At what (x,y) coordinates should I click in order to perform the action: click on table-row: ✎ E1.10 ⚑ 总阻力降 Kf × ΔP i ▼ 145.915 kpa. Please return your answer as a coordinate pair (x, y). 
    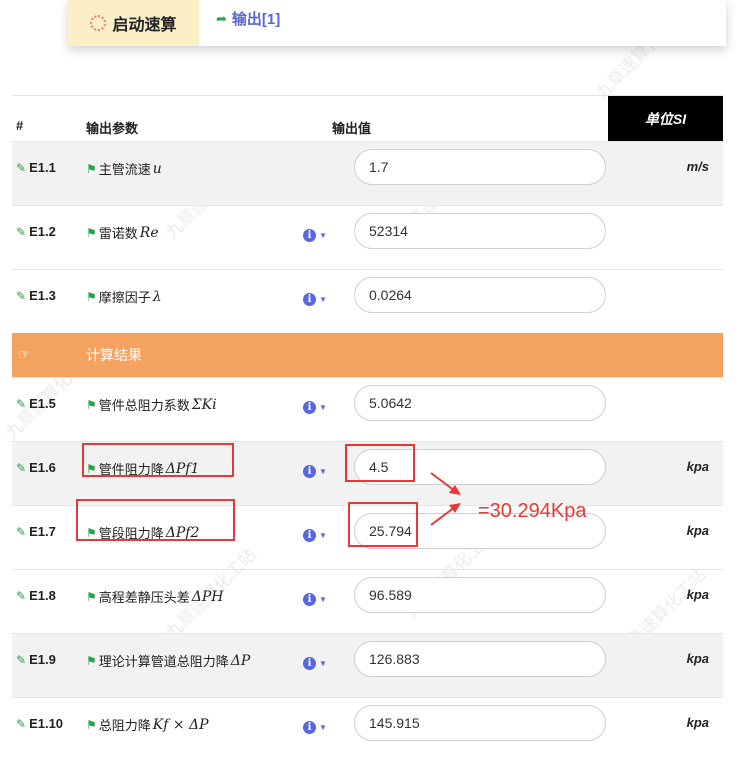
    Looking at the image, I should click on (367, 729).